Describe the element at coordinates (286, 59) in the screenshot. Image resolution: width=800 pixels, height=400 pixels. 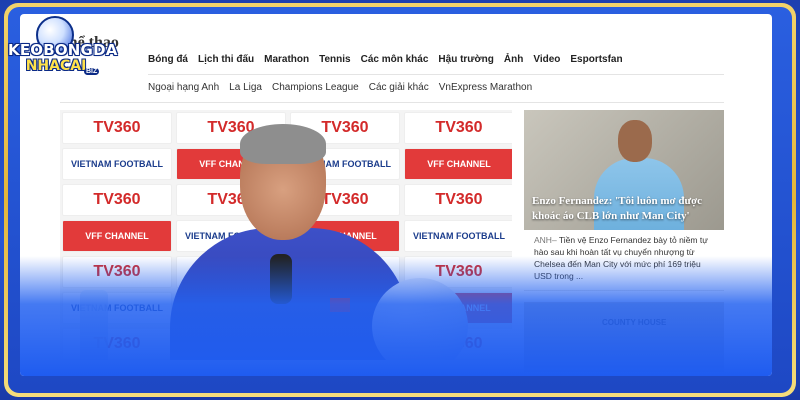
I see `nav-item-marathon: Marathon` at that location.